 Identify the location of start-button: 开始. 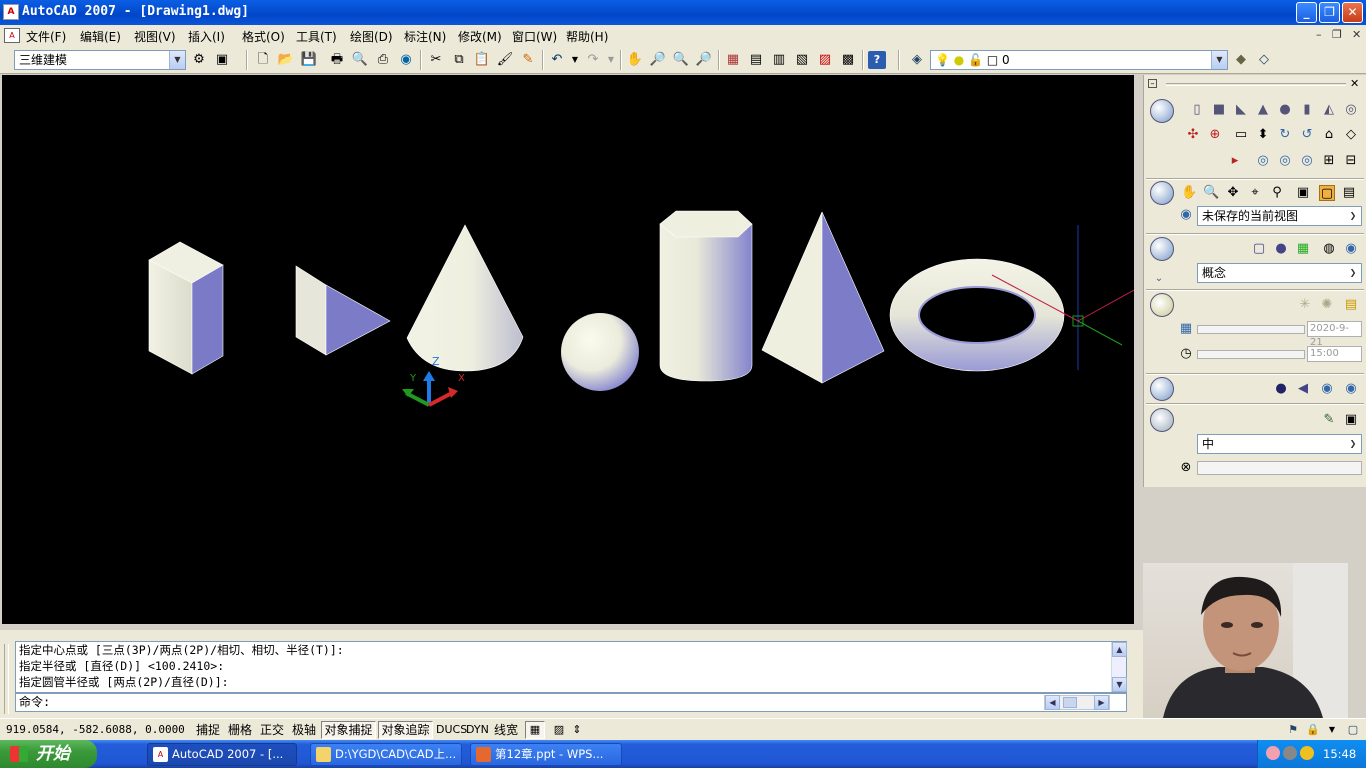
(48, 754).